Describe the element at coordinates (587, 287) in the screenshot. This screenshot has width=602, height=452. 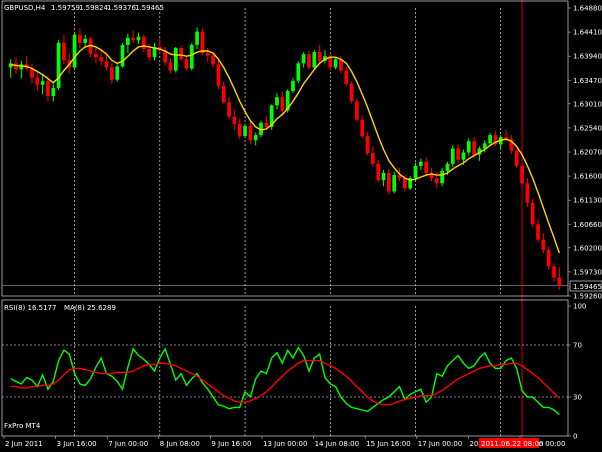
I see `current-price-label: 1.59465` at that location.